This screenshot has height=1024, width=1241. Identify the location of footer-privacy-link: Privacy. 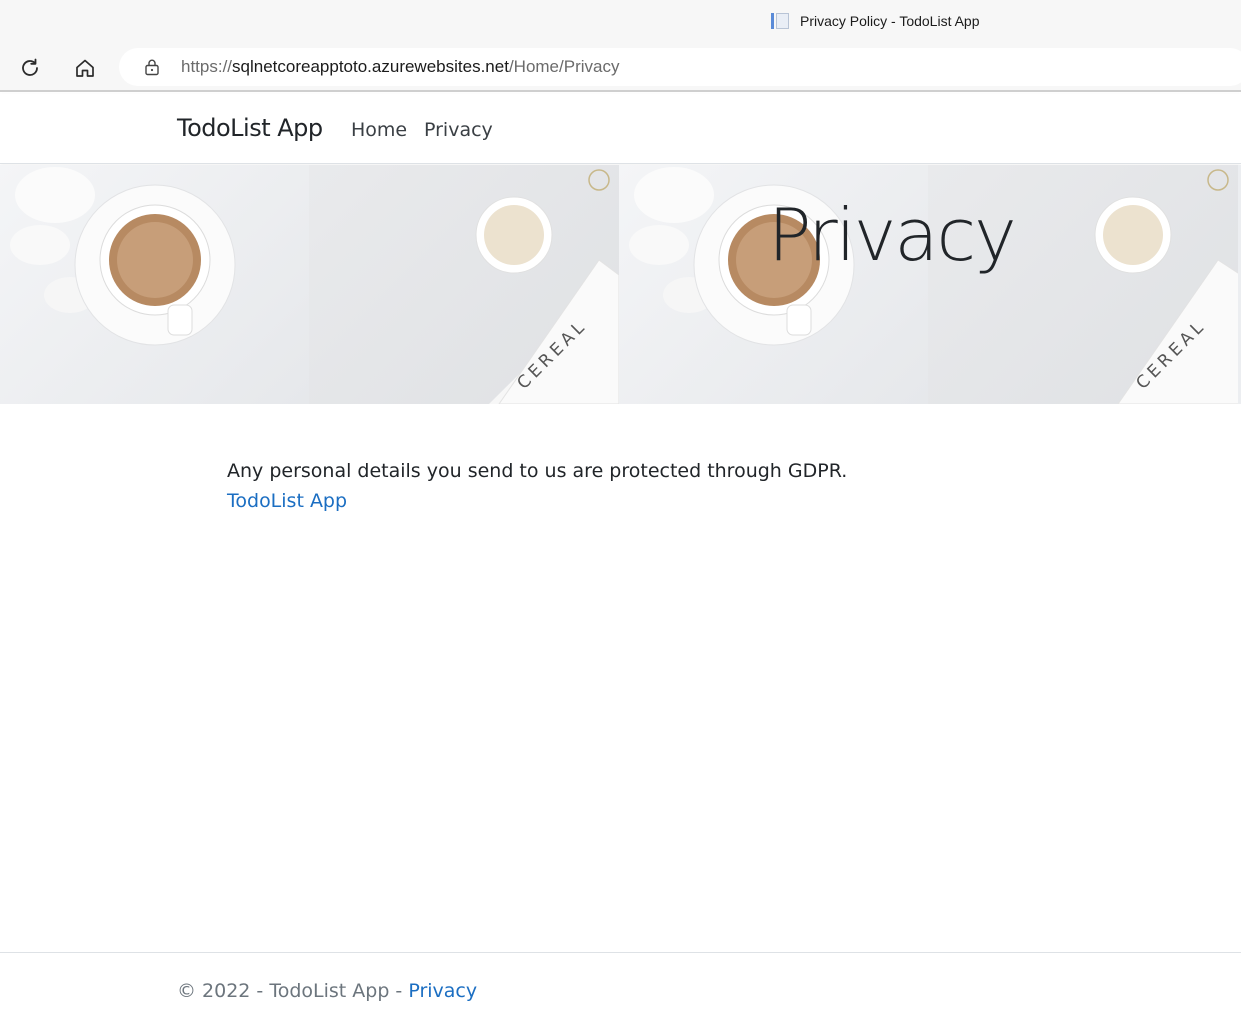
(442, 991).